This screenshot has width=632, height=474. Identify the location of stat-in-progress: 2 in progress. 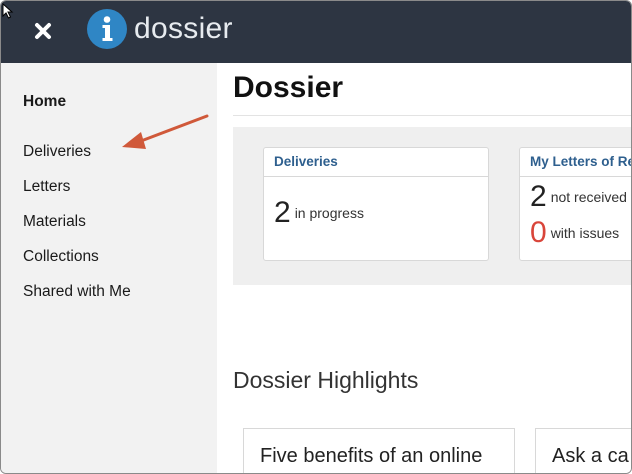
(319, 213).